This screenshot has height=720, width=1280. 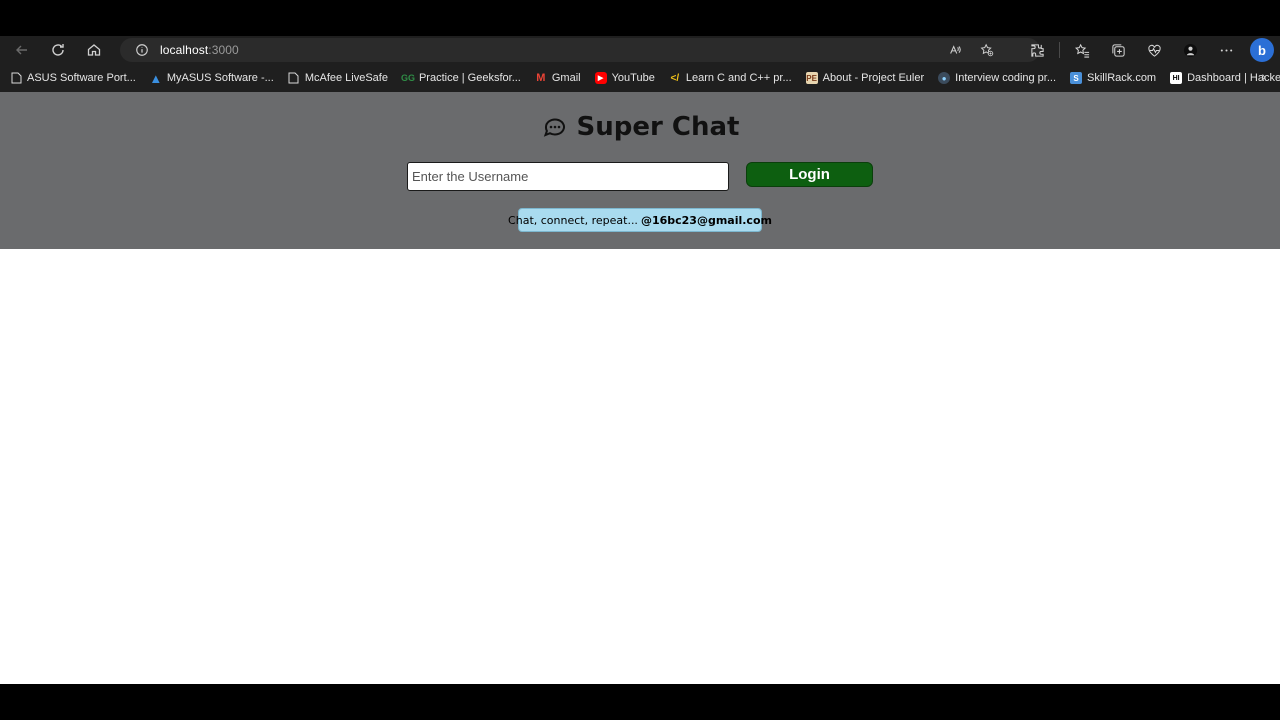 I want to click on bookmark-label: SkillRack.com, so click(x=1122, y=78).